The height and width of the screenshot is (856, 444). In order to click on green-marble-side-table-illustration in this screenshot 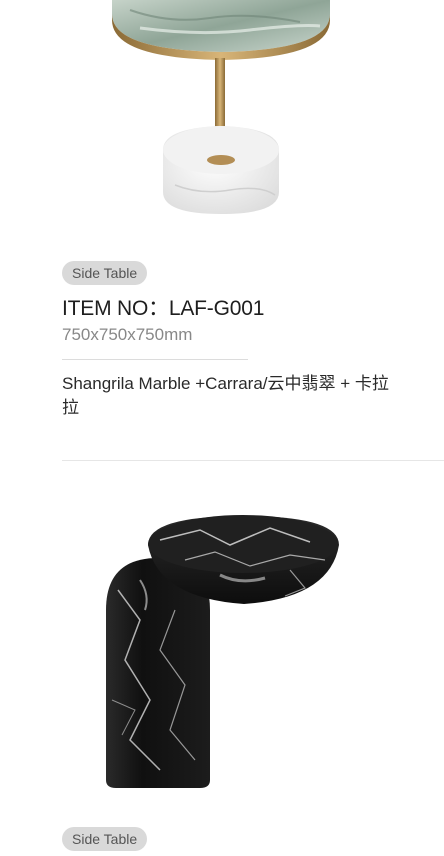, I will do `click(221, 107)`.